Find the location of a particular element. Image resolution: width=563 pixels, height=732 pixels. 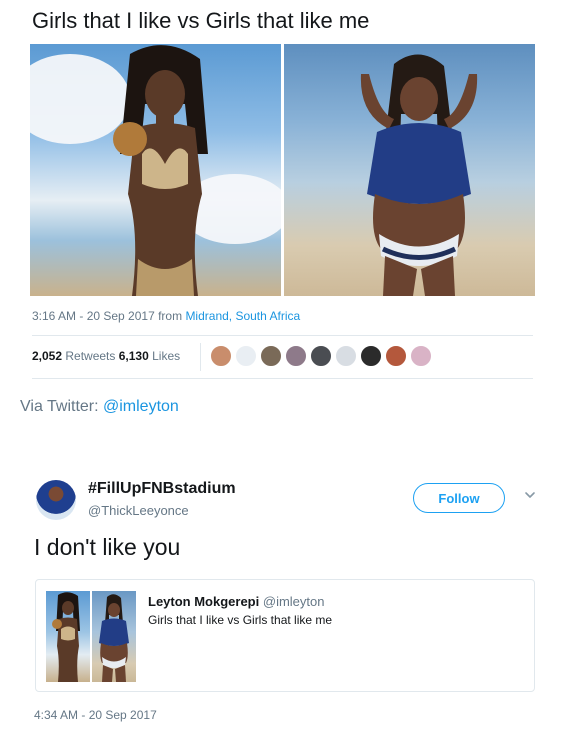

author-display-name: #FillUpFNBstadium is located at coordinates (162, 489).